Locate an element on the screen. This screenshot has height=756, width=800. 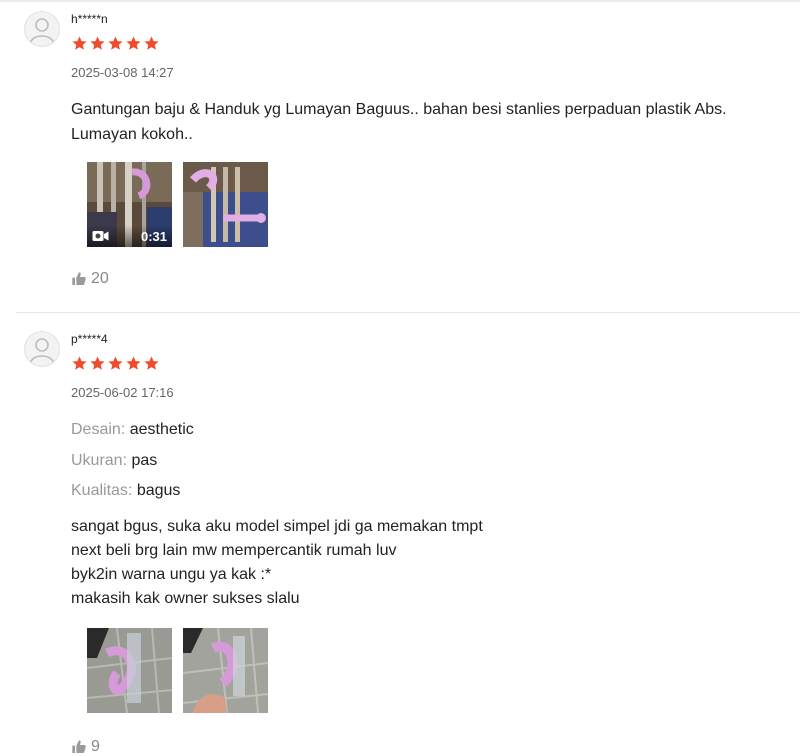
username: p*****4 is located at coordinates (89, 339).